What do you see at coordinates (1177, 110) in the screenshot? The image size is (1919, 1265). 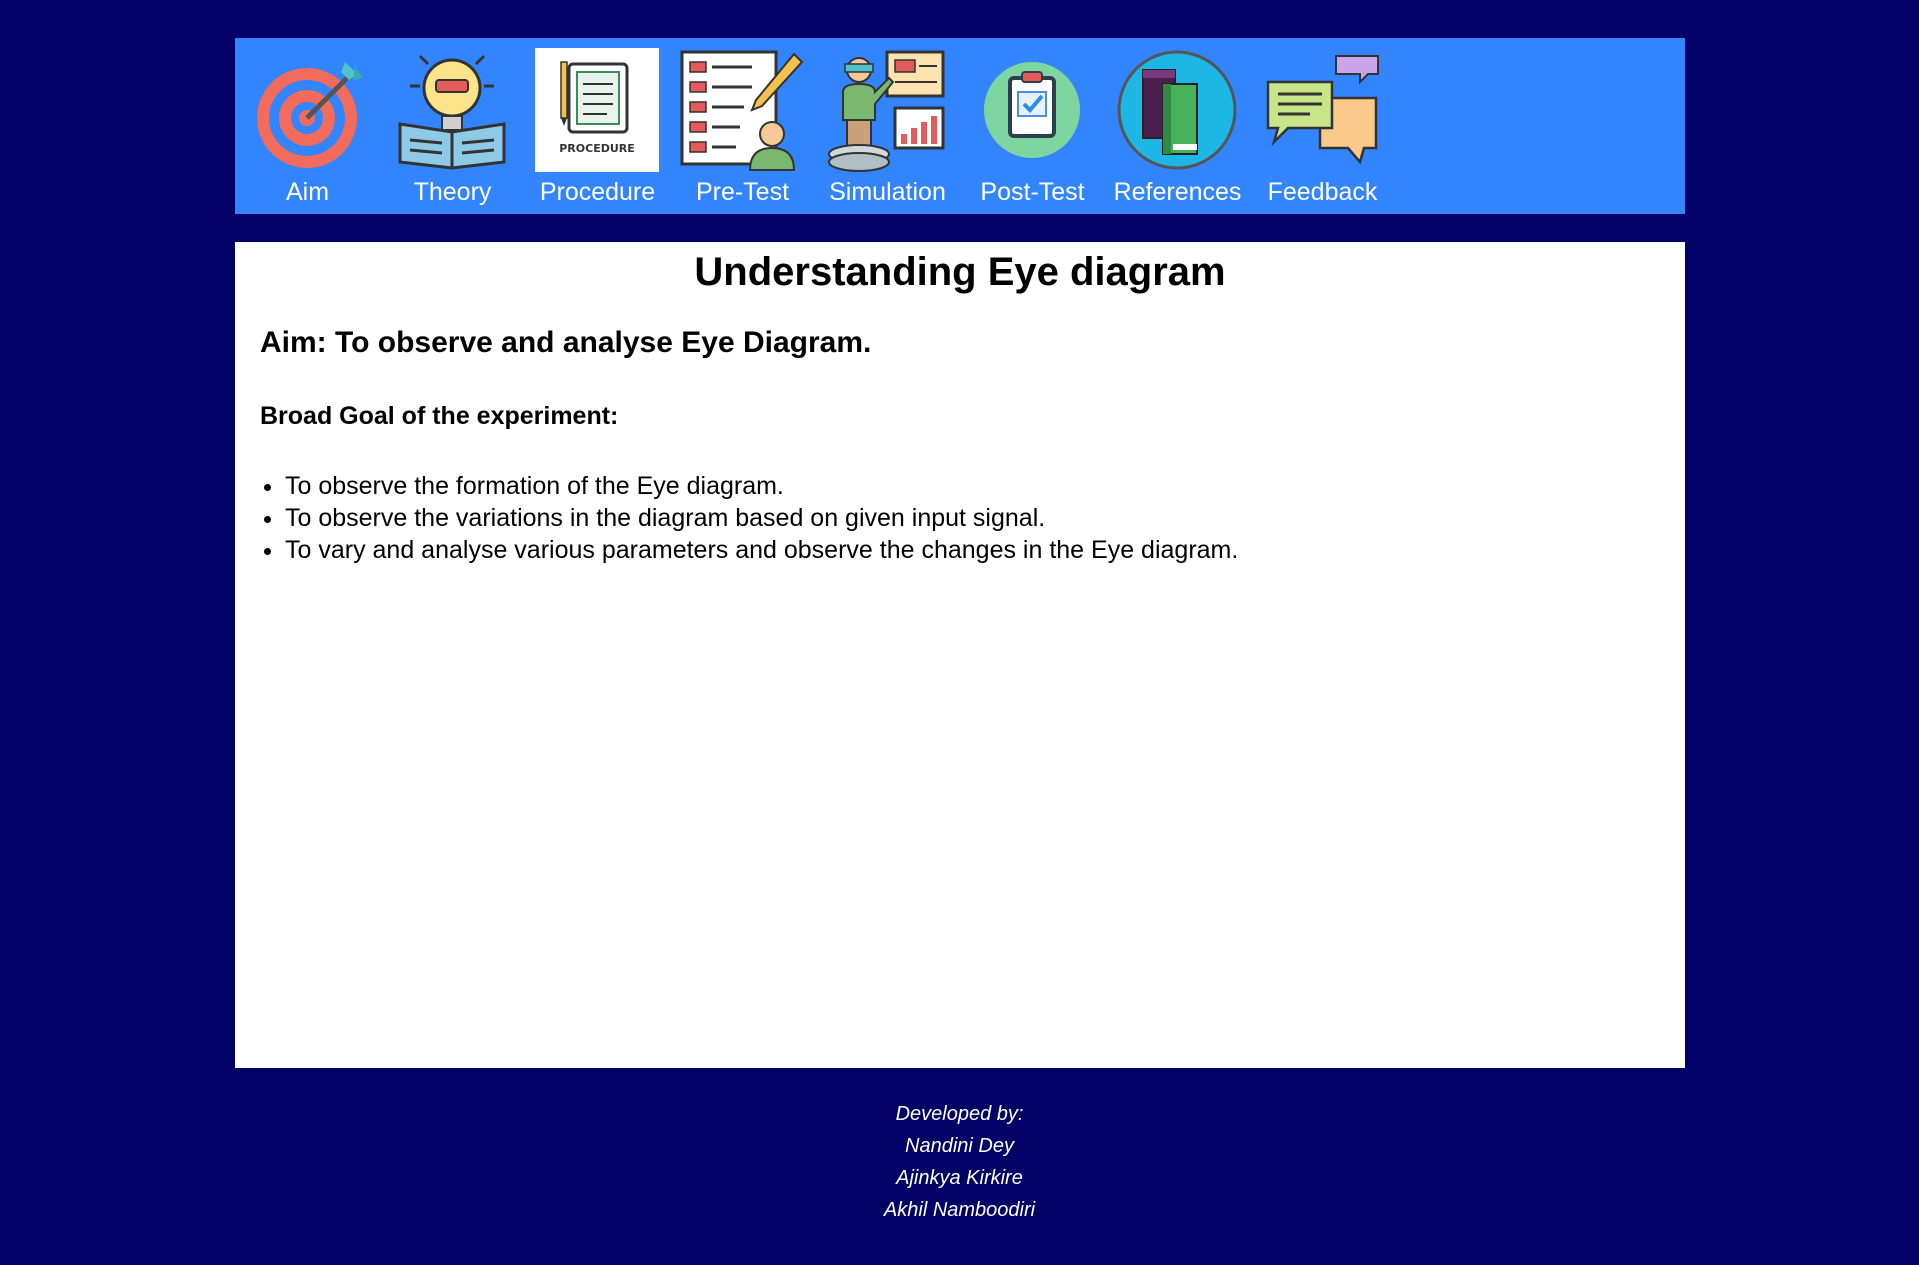 I see `books-icon` at bounding box center [1177, 110].